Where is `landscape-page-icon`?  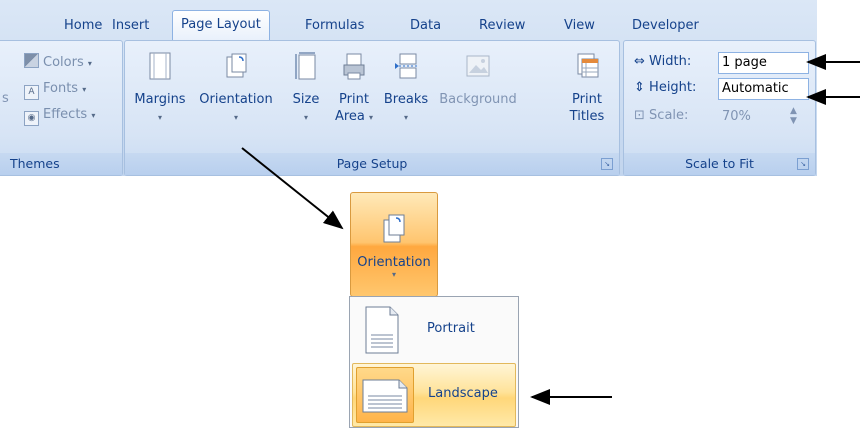
landscape-page-icon is located at coordinates (385, 396).